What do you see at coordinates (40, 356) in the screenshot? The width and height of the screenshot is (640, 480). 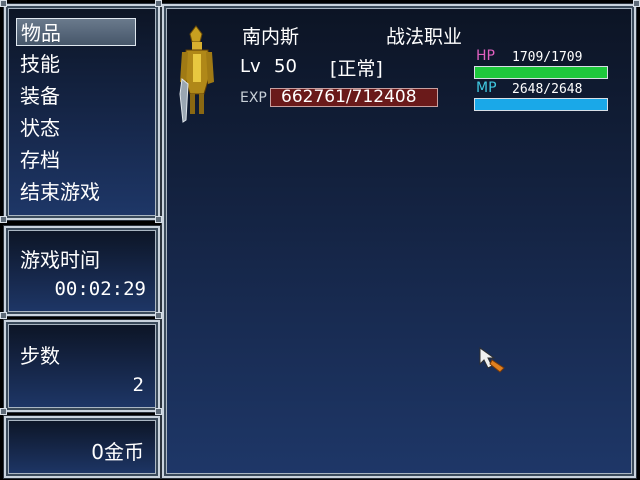 I see `steps-label: 步数` at bounding box center [40, 356].